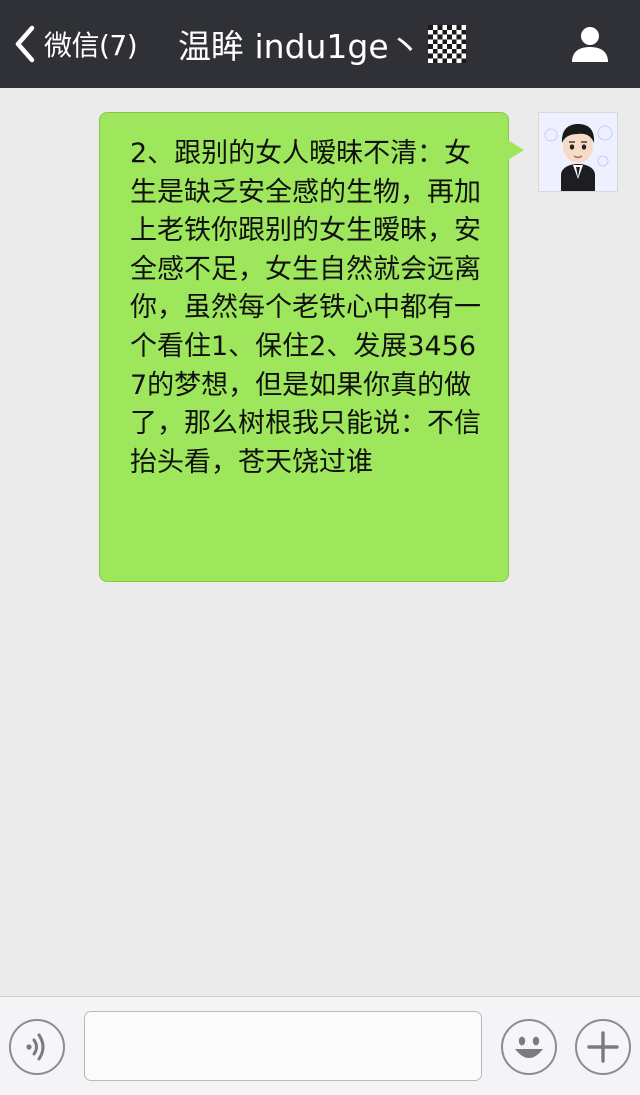 This screenshot has height=1095, width=640. Describe the element at coordinates (283, 1046) in the screenshot. I see `message-input` at that location.